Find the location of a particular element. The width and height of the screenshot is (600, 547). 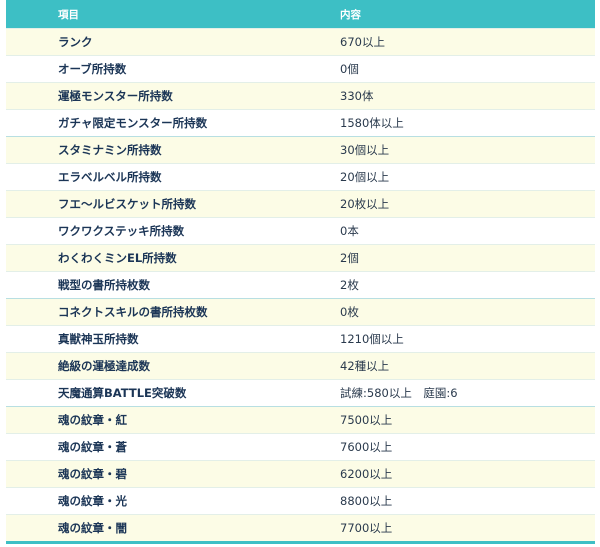

table-row: 運極モンスター所持数 330体 is located at coordinates (300, 96).